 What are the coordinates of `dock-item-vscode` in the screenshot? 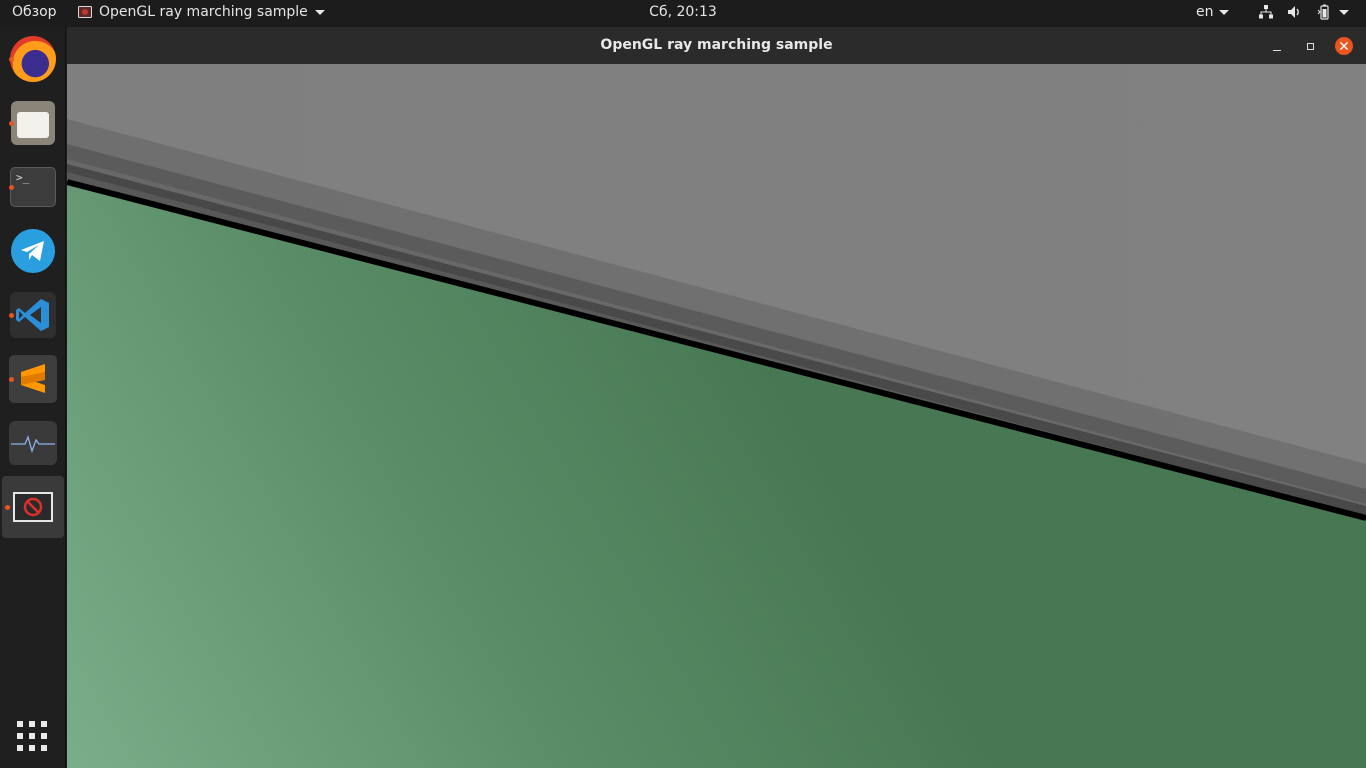 It's located at (33, 315).